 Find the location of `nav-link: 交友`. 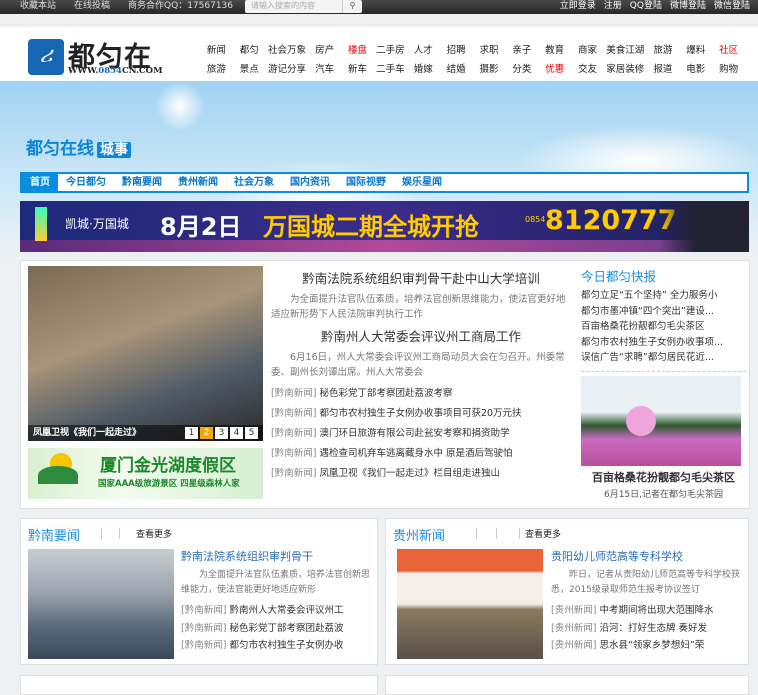

nav-link: 交友 is located at coordinates (587, 68).